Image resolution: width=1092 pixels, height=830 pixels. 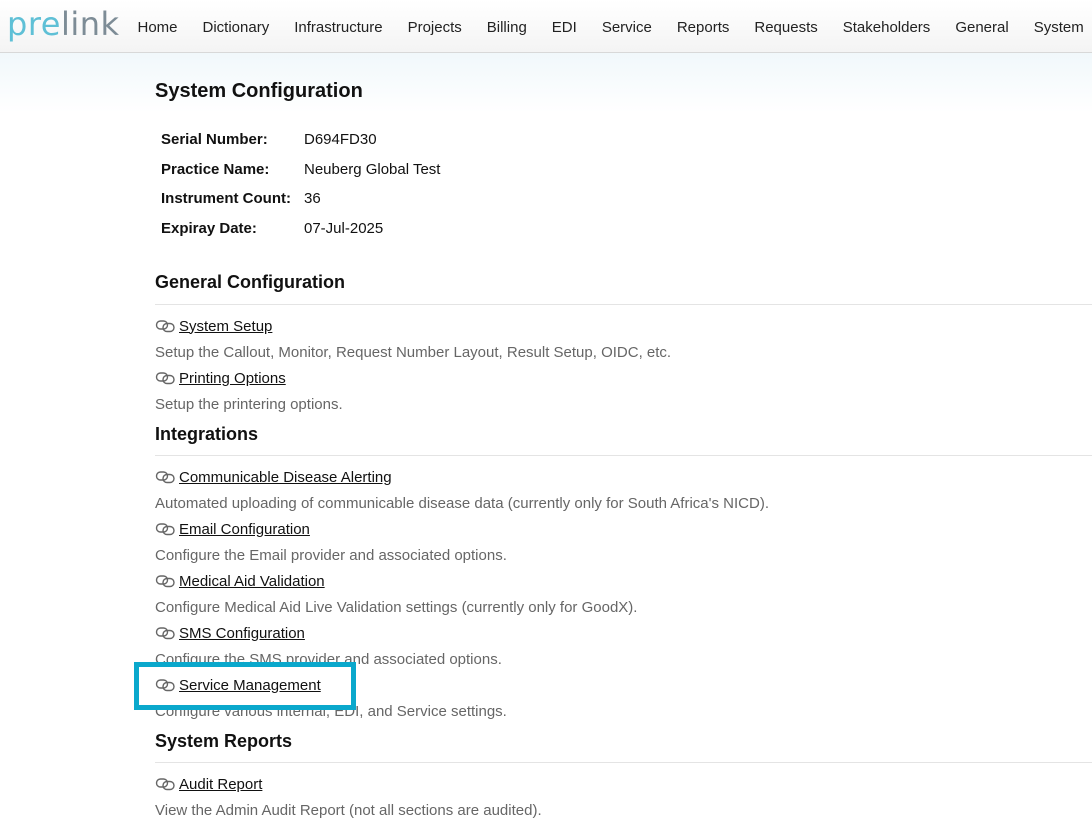 What do you see at coordinates (786, 26) in the screenshot?
I see `nav-requests: Requests` at bounding box center [786, 26].